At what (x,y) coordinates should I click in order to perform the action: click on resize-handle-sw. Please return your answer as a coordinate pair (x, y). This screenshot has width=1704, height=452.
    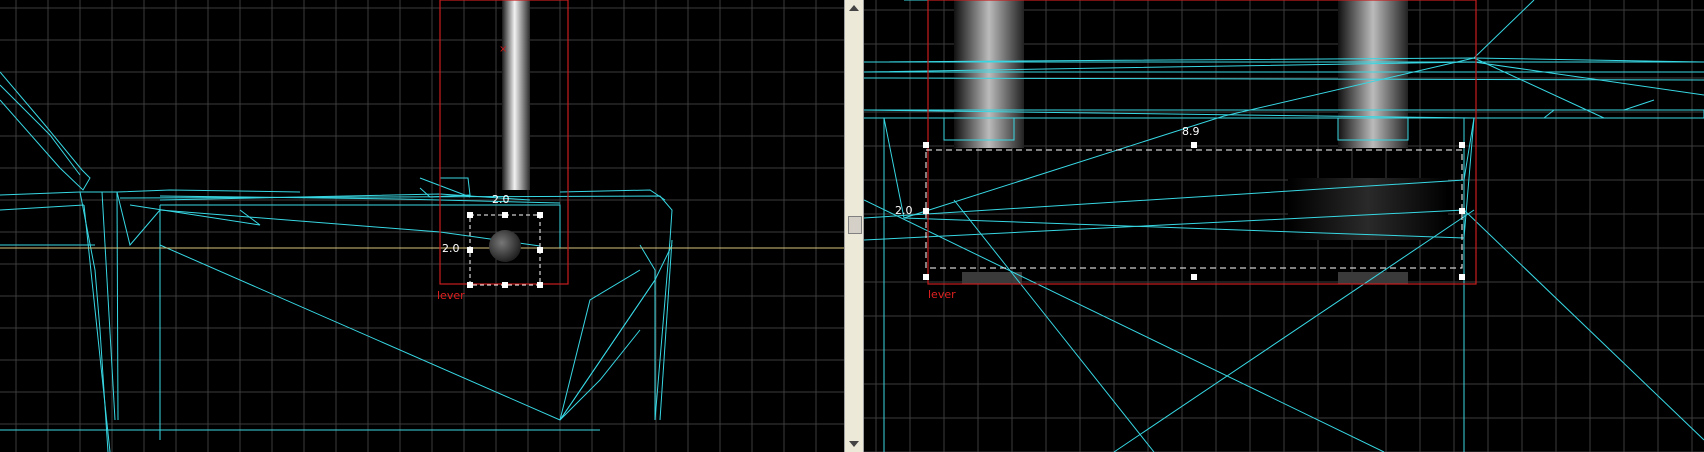
    Looking at the image, I should click on (470, 285).